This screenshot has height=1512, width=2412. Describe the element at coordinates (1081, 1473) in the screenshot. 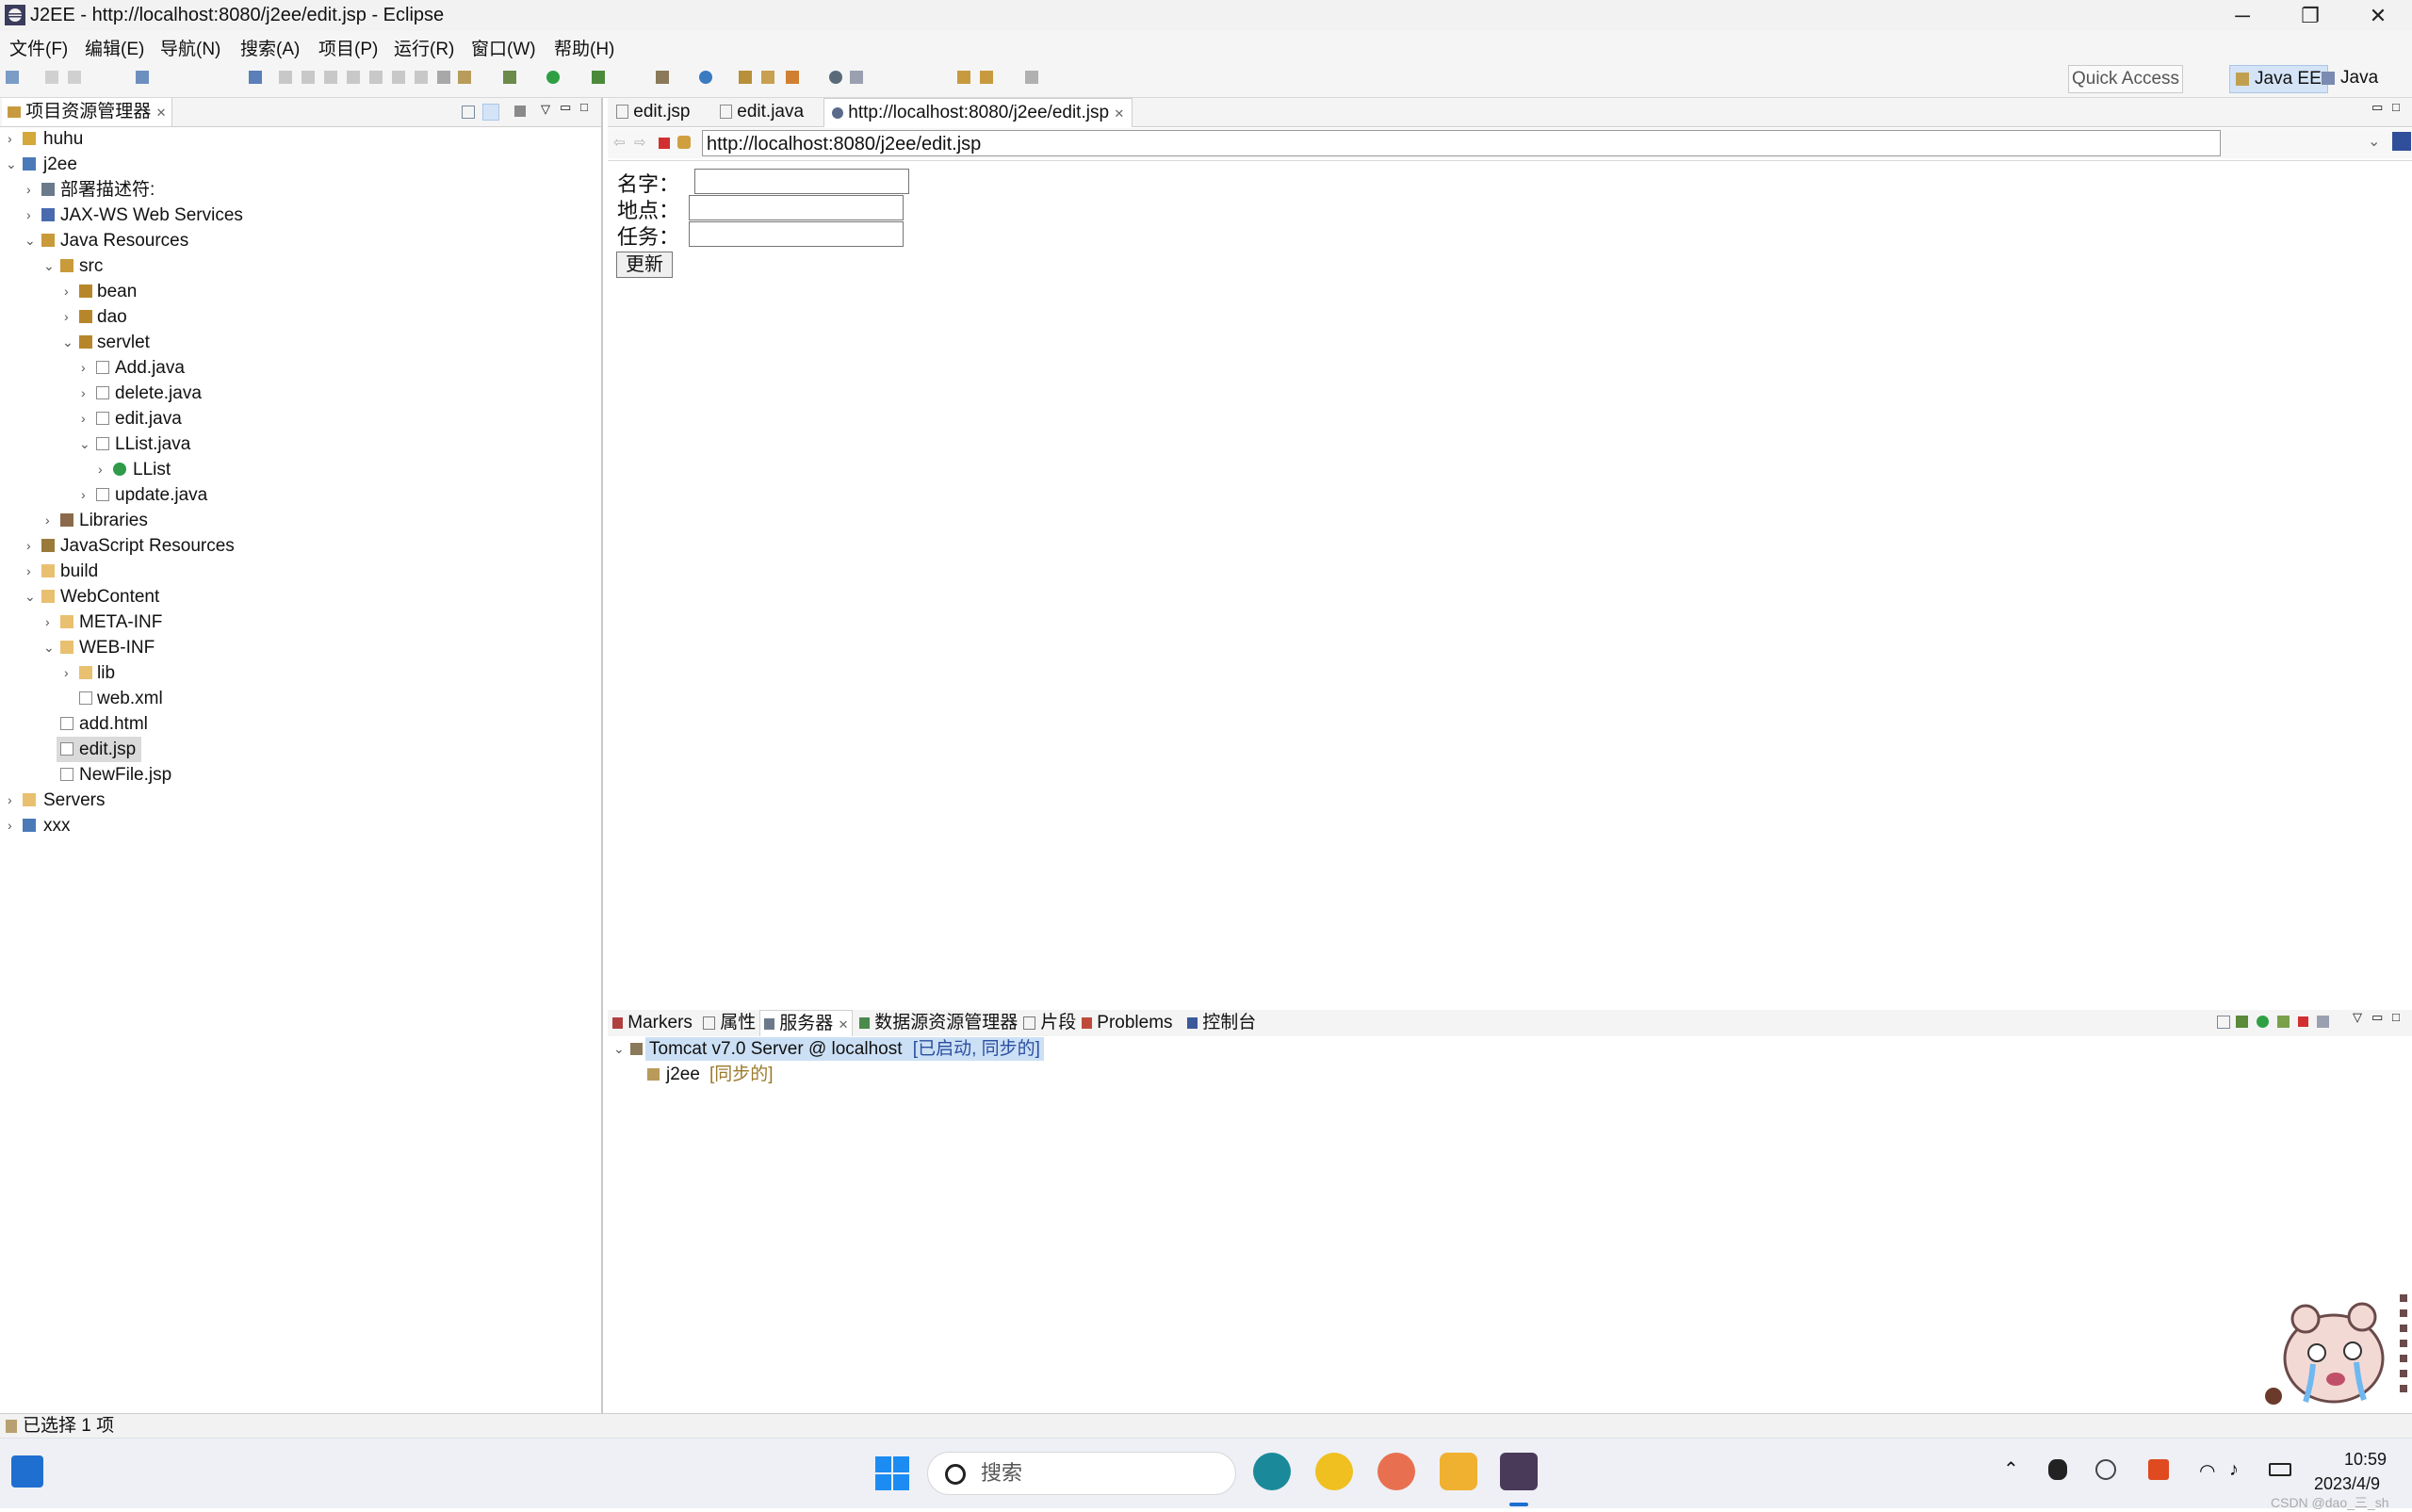

I see `taskbar-search: 搜索` at that location.